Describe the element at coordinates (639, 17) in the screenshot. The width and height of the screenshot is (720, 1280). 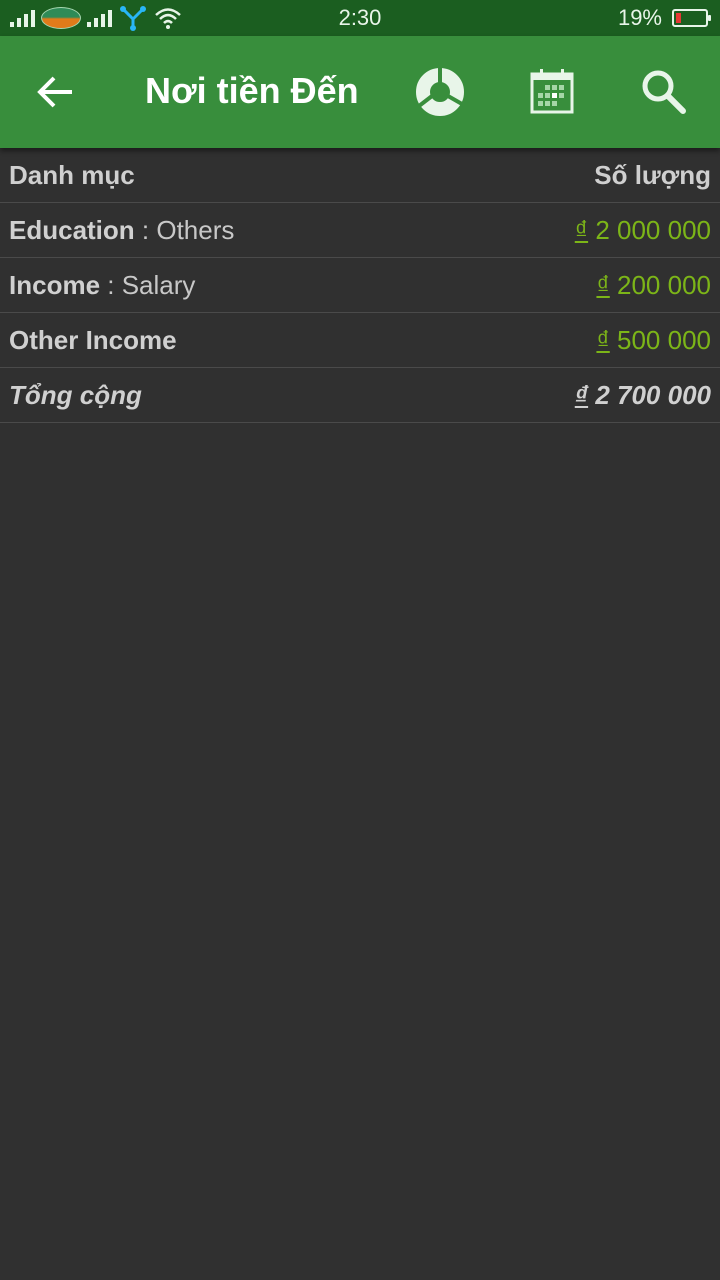
I see `battery-percent: 19%` at that location.